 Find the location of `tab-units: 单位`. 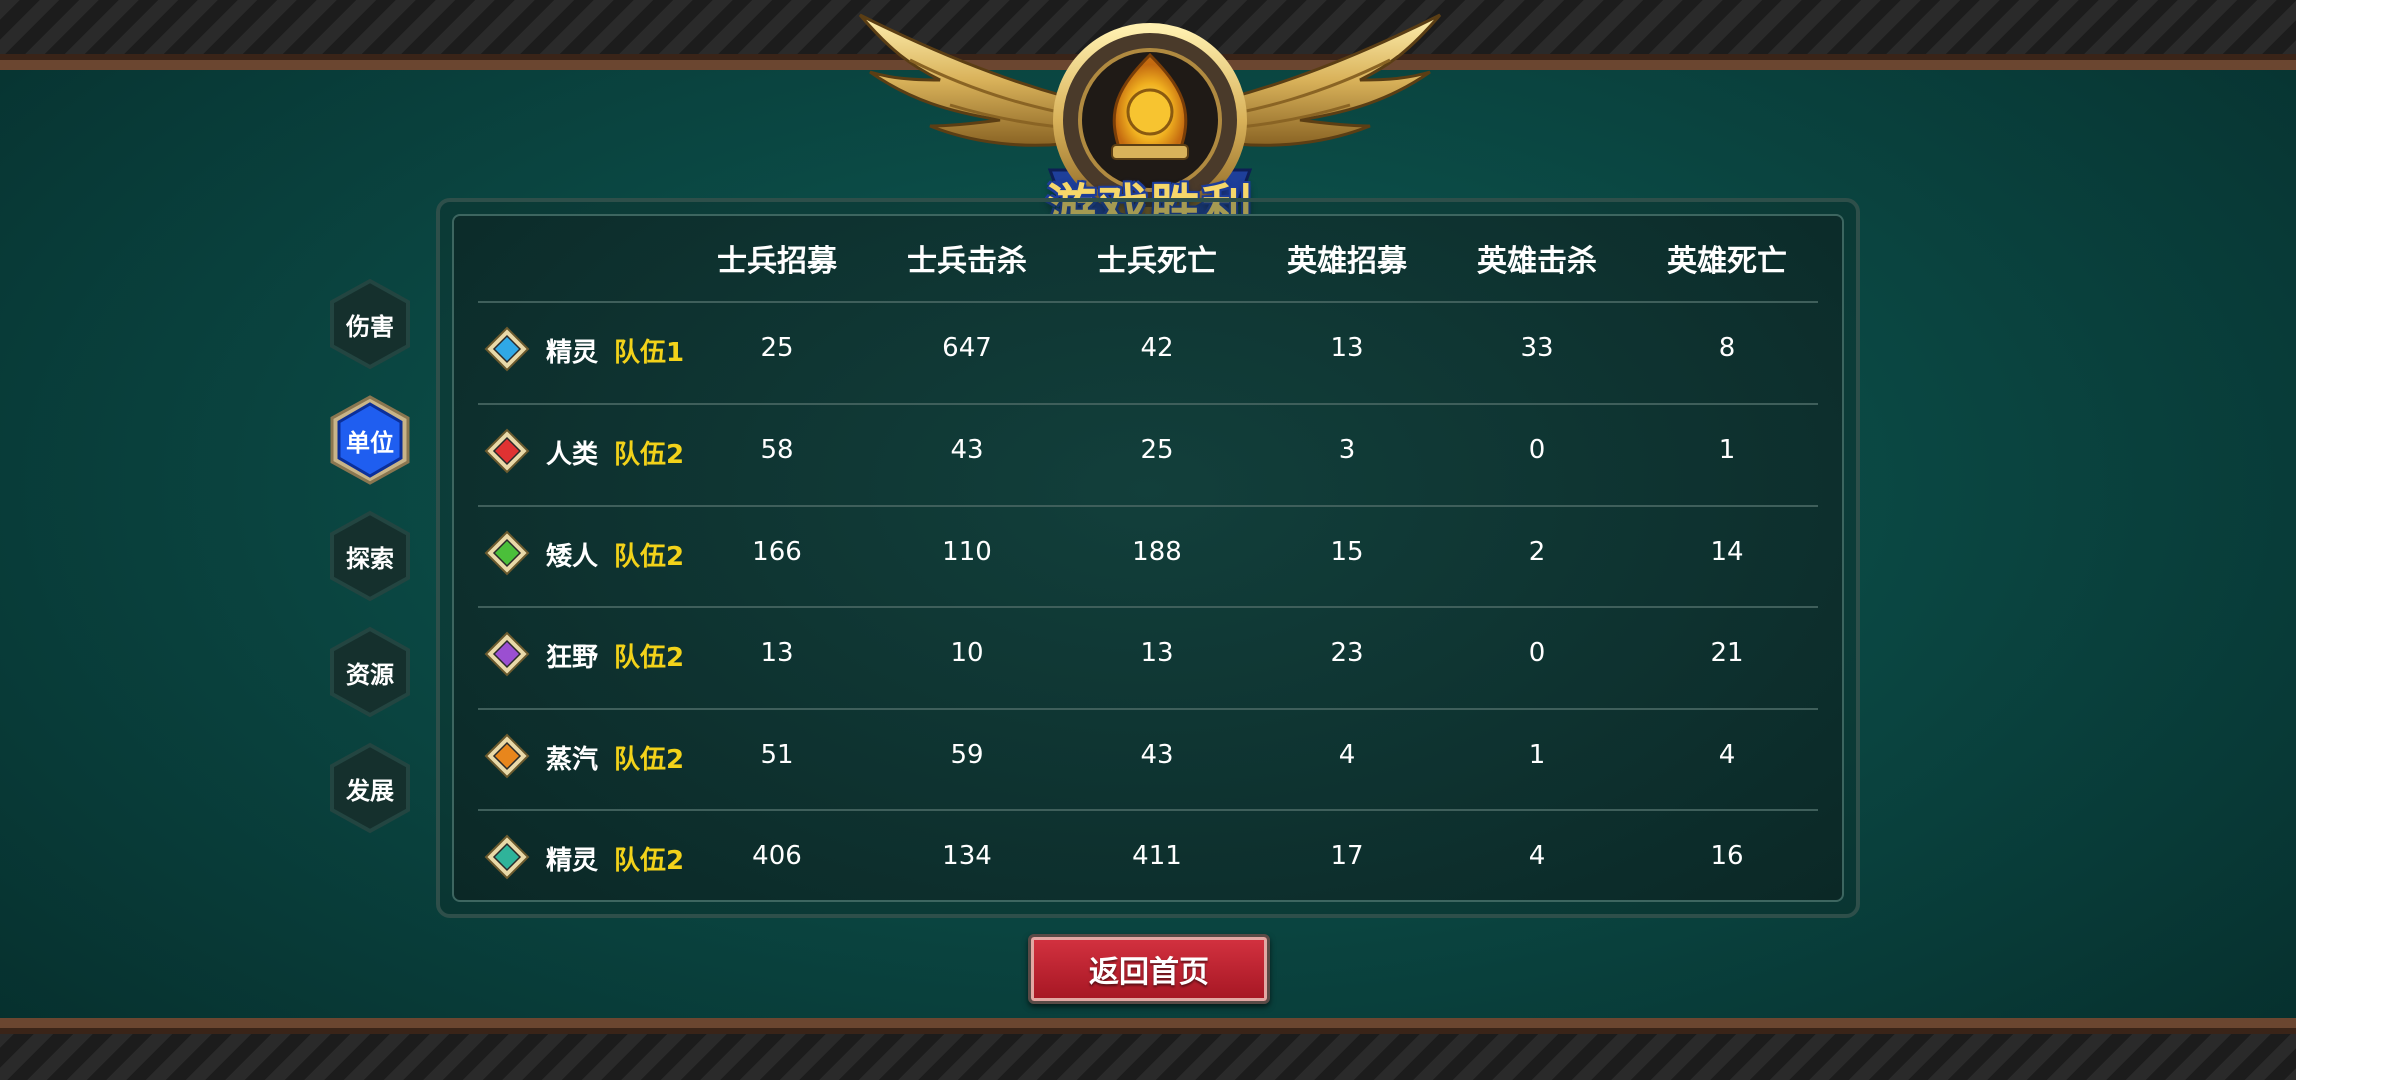

tab-units: 单位 is located at coordinates (370, 440).